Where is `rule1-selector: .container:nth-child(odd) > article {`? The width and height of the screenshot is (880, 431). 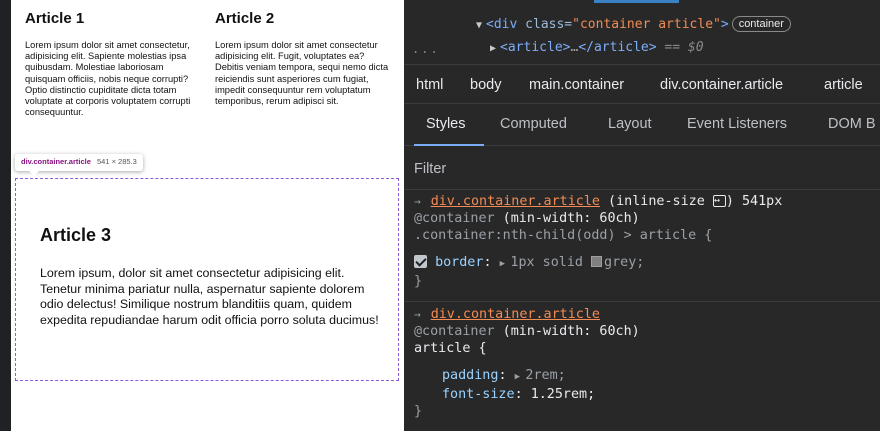
rule1-selector: .container:nth-child(odd) > article { is located at coordinates (647, 235).